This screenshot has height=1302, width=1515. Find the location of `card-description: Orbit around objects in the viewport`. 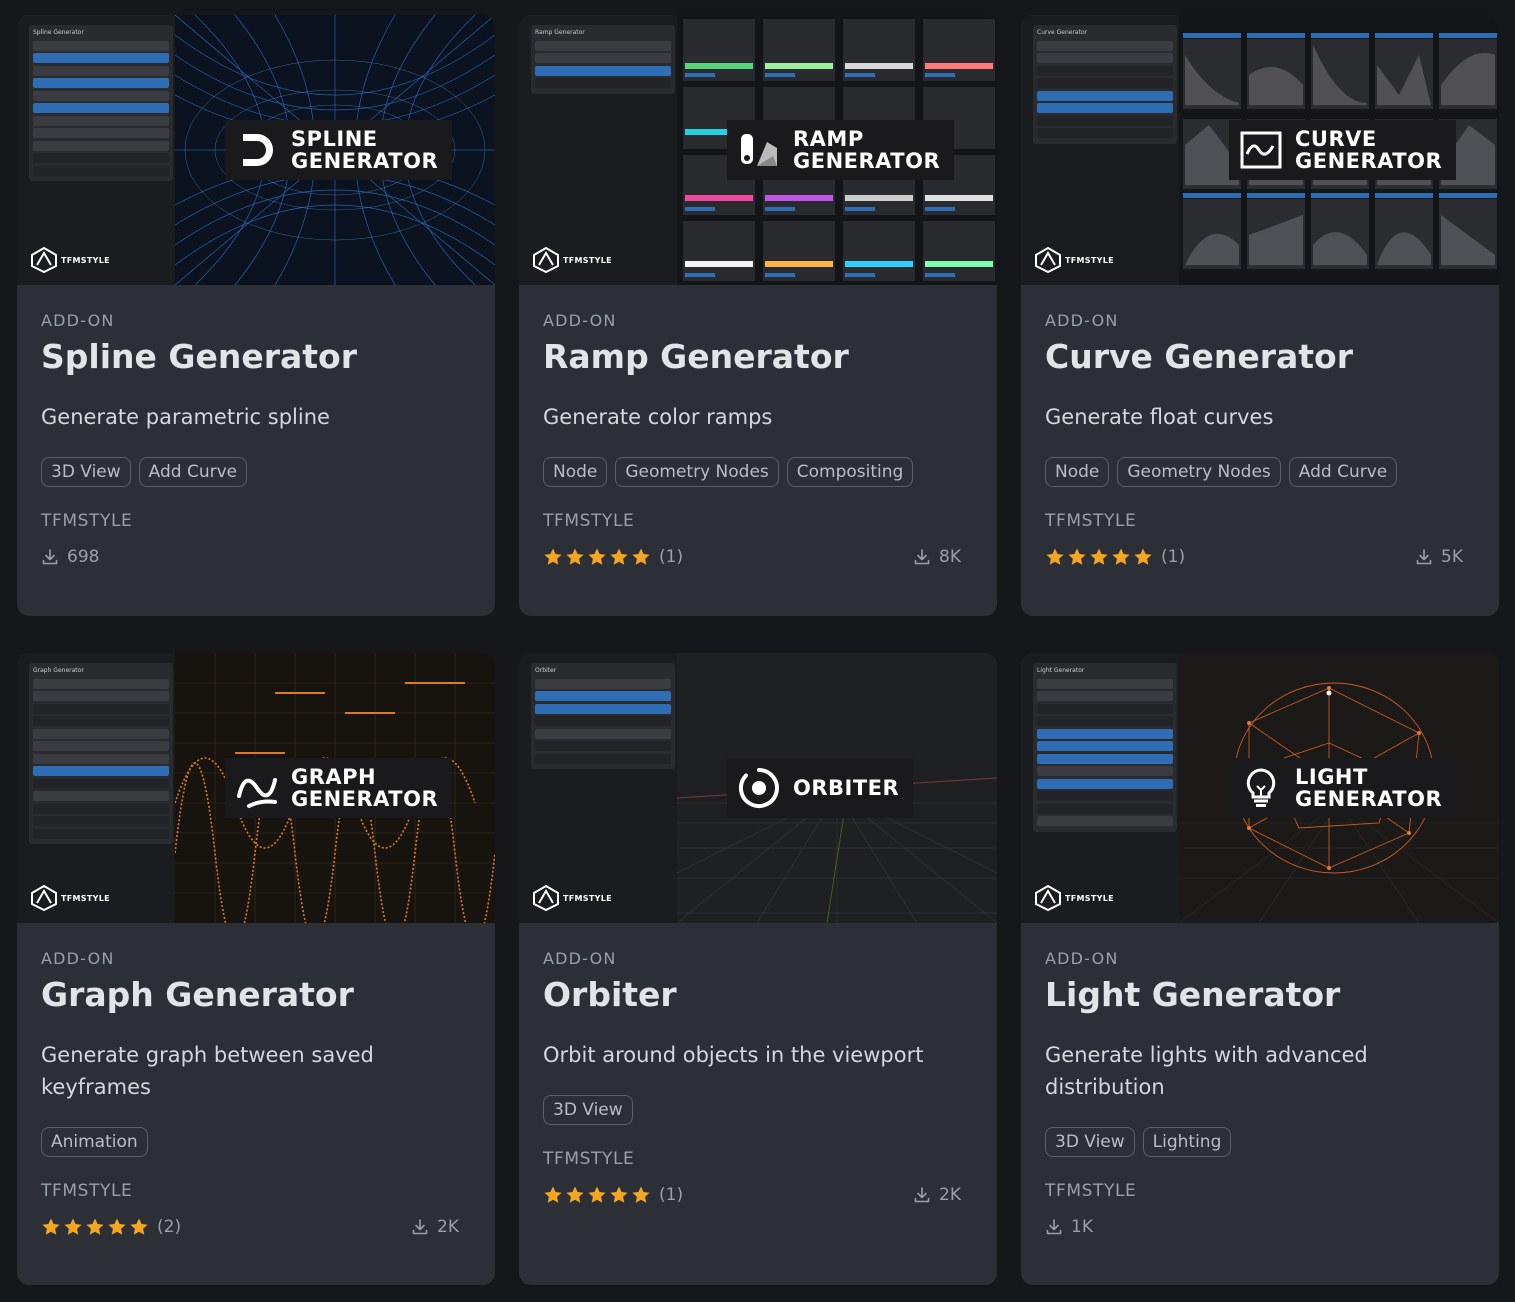

card-description: Orbit around objects in the viewport is located at coordinates (733, 1055).